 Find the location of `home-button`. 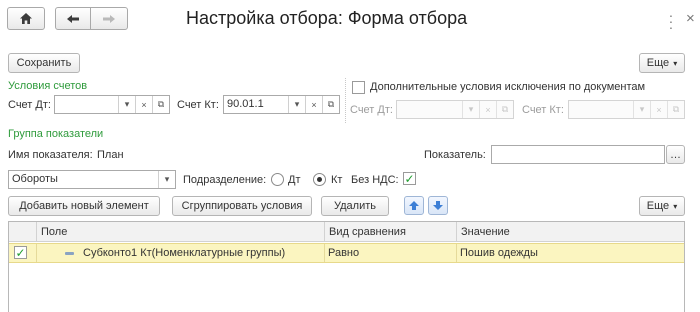

home-button is located at coordinates (26, 18).